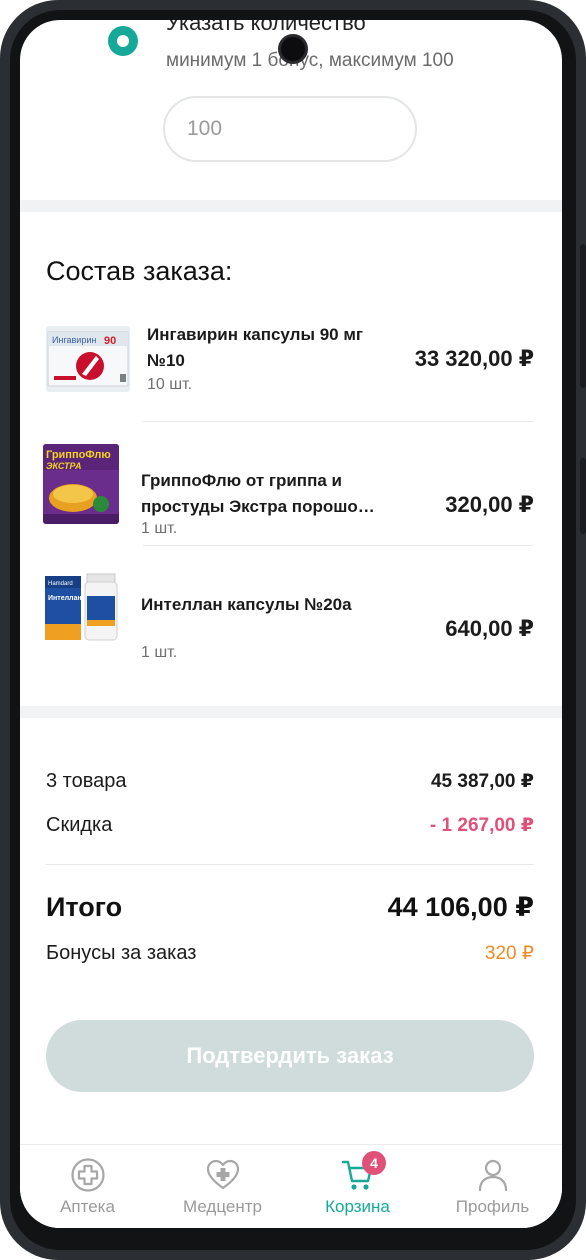 This screenshot has height=1260, width=586. What do you see at coordinates (509, 953) in the screenshot?
I see `bonus-earned-value: 320 ₽` at bounding box center [509, 953].